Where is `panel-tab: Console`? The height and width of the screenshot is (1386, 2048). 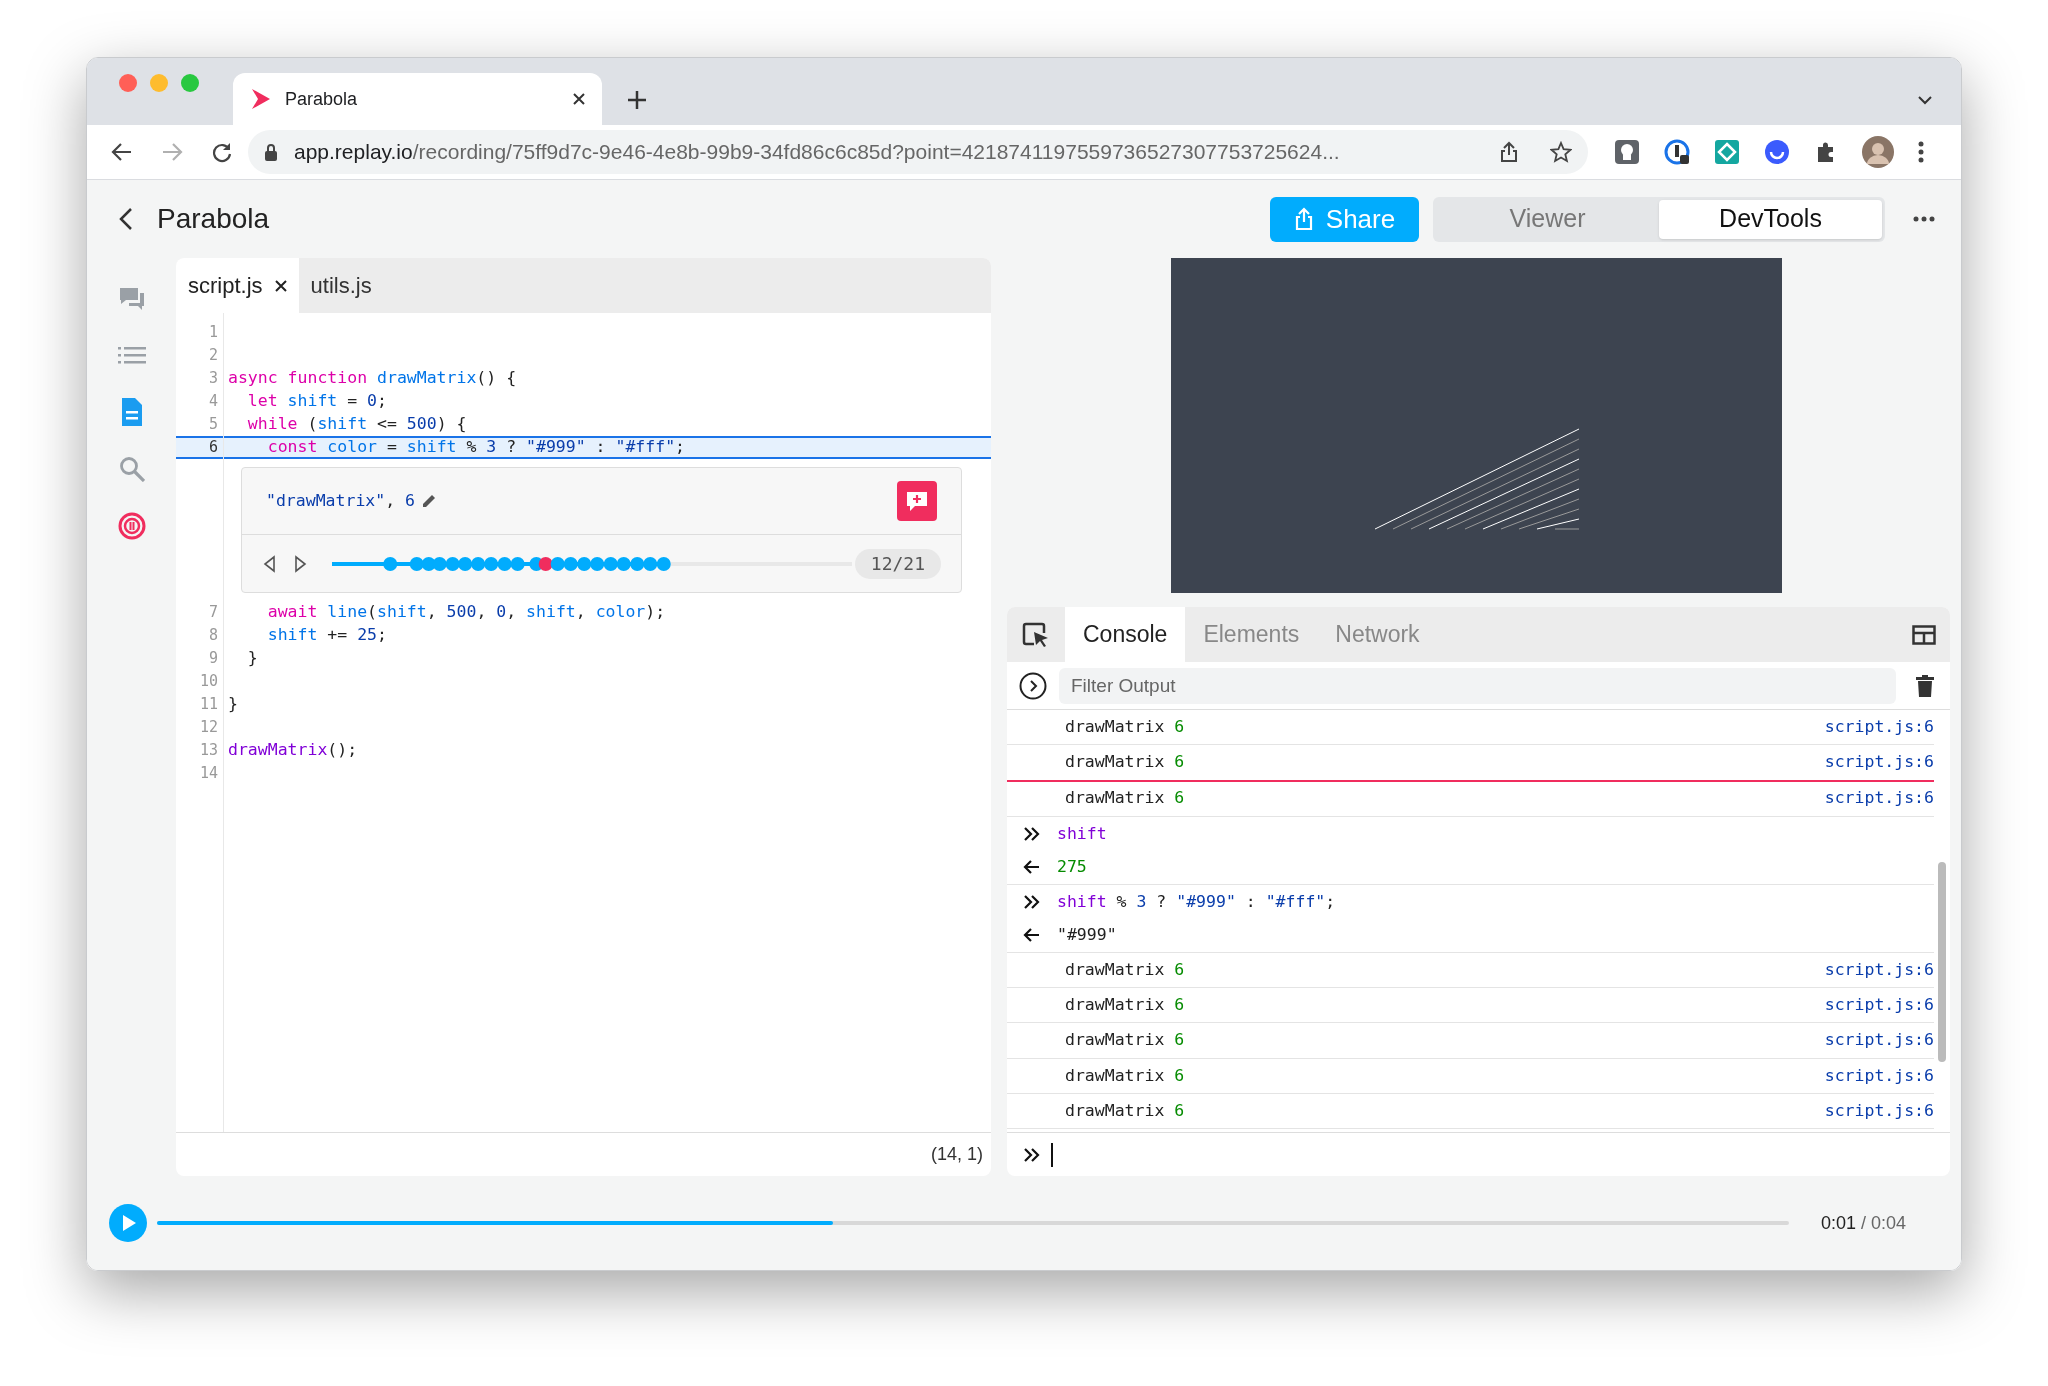
panel-tab: Console is located at coordinates (1125, 634).